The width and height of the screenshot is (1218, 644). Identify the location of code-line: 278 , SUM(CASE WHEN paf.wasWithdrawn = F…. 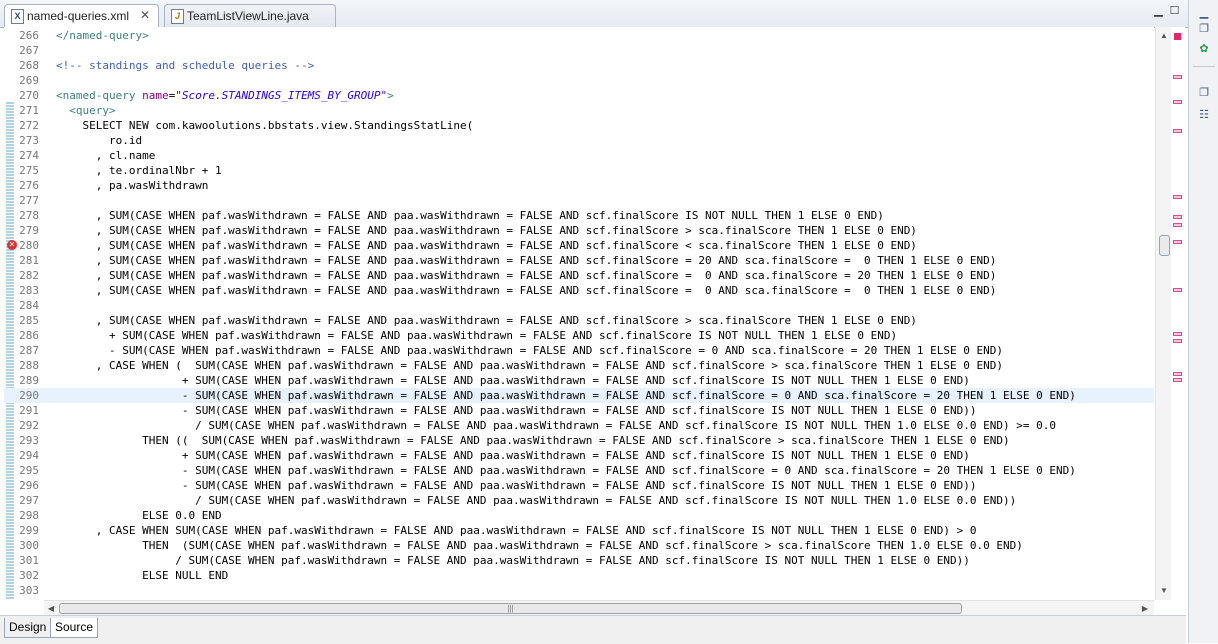
(579, 215).